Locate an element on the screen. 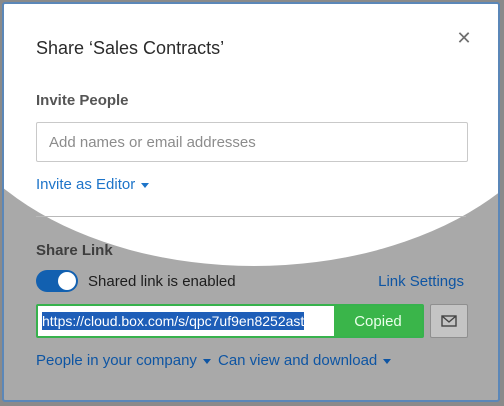  close-icon: ✕ is located at coordinates (464, 38).